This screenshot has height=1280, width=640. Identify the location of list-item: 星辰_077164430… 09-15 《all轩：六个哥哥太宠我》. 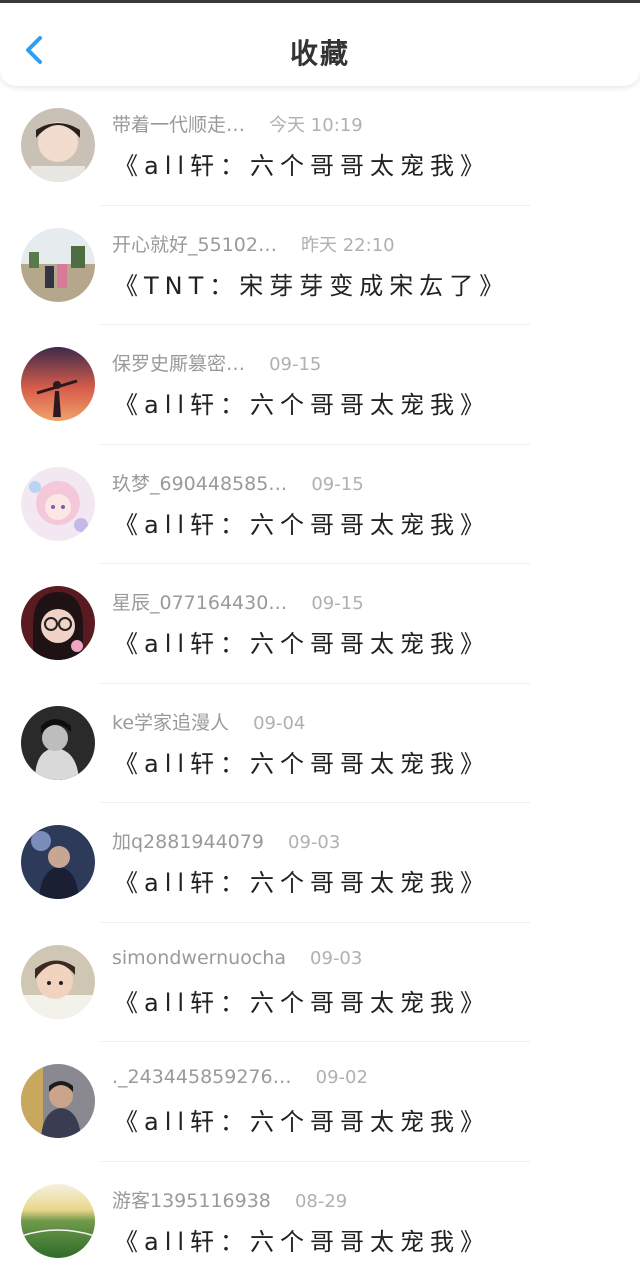
(320, 624).